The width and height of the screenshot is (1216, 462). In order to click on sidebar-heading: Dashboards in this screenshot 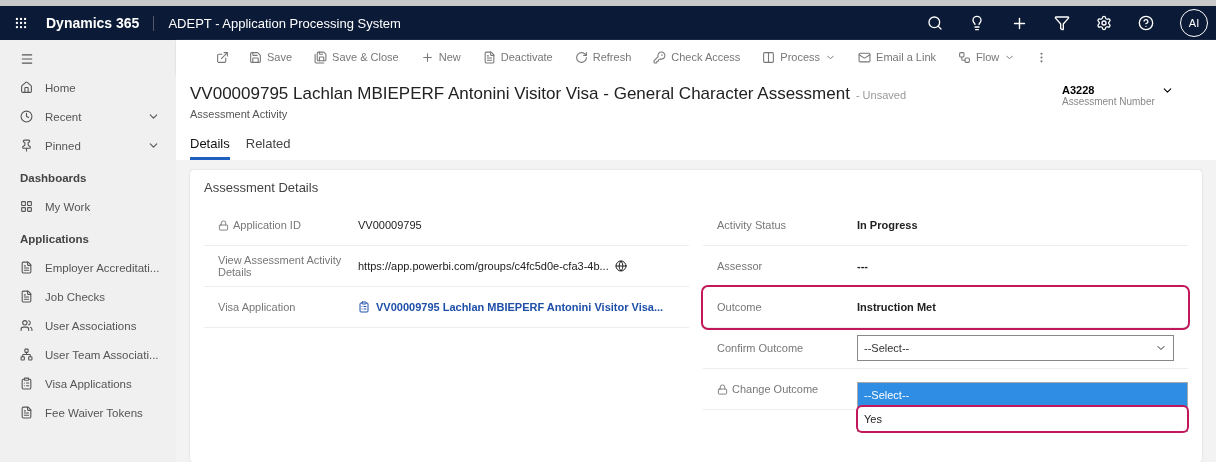, I will do `click(53, 178)`.